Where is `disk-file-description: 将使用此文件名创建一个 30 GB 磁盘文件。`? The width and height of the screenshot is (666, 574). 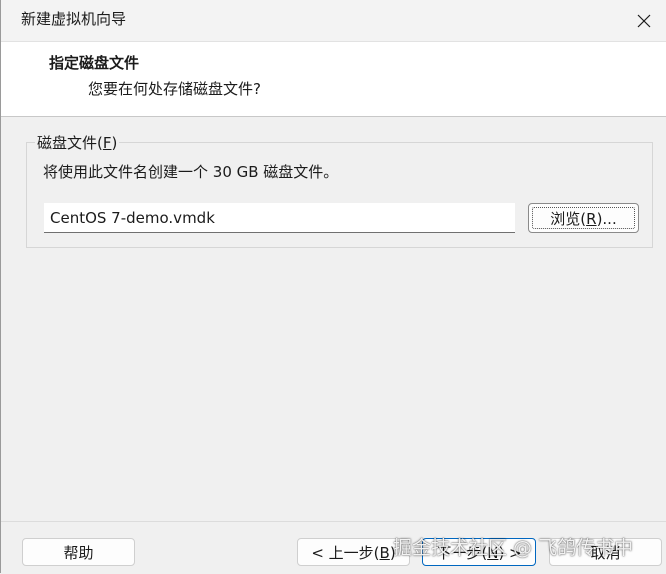 disk-file-description: 将使用此文件名创建一个 30 GB 磁盘文件。 is located at coordinates (191, 172).